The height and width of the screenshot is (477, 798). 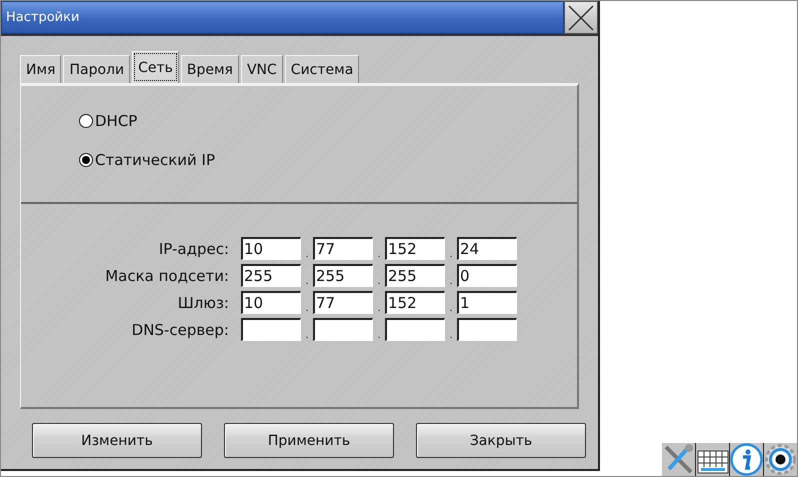 I want to click on tab: Система, so click(x=322, y=69).